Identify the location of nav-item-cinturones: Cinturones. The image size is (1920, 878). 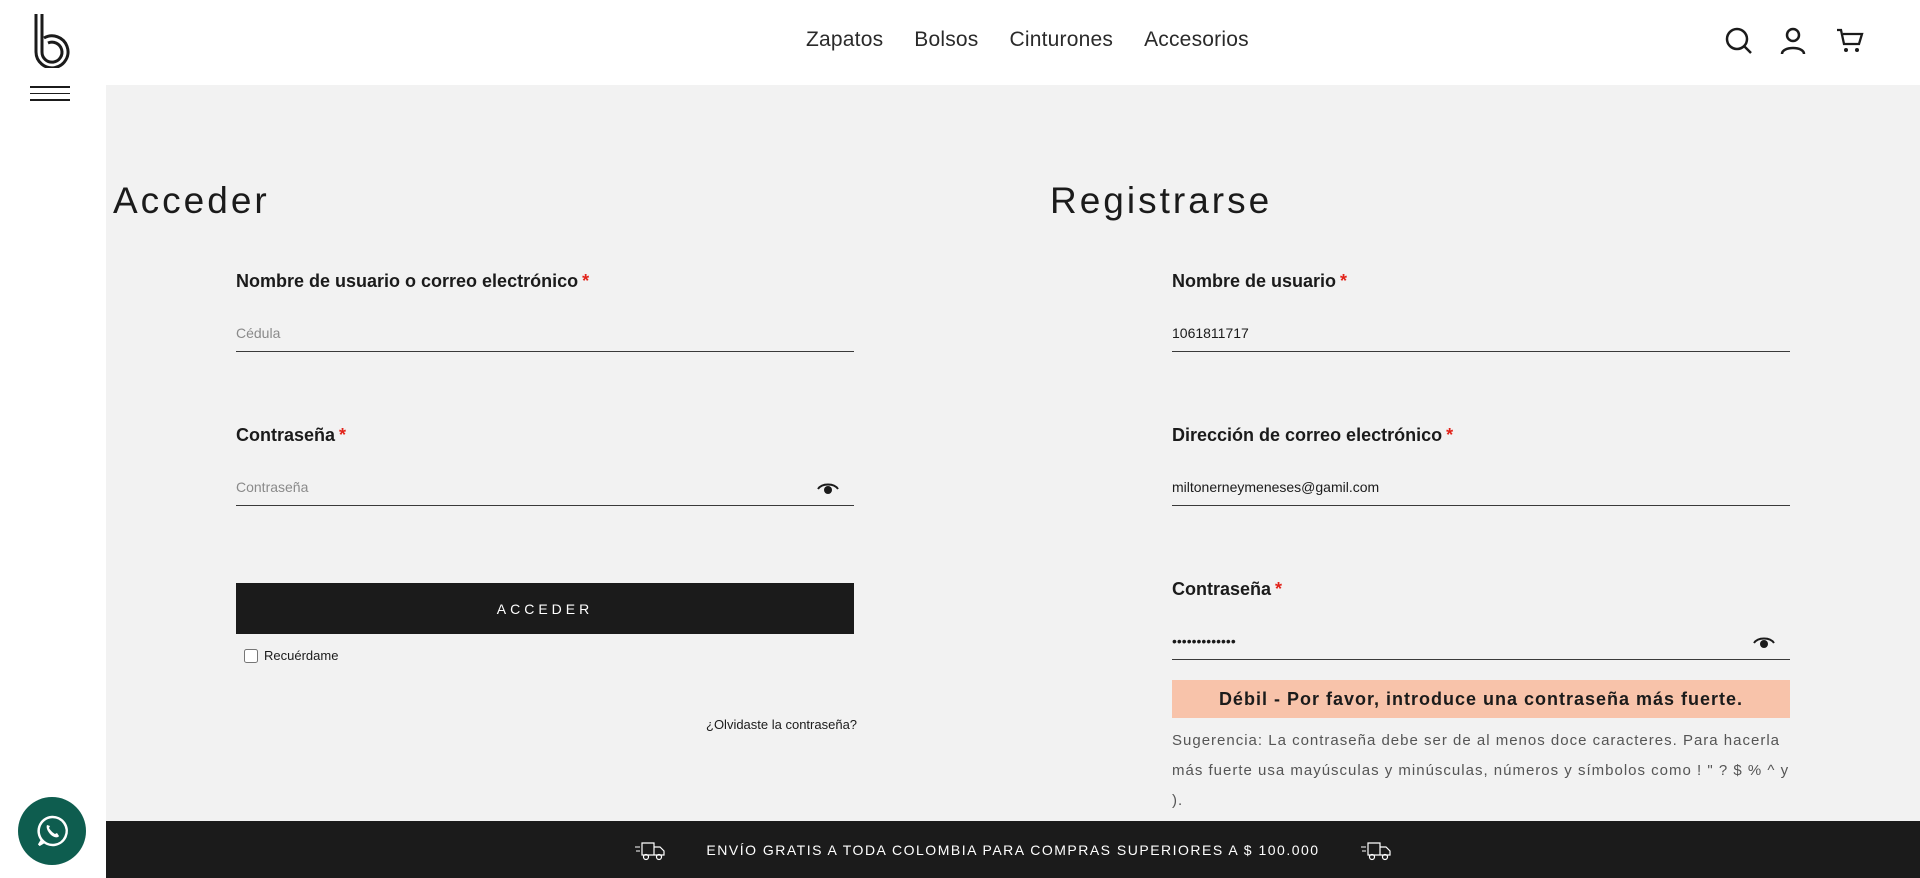
(1062, 40).